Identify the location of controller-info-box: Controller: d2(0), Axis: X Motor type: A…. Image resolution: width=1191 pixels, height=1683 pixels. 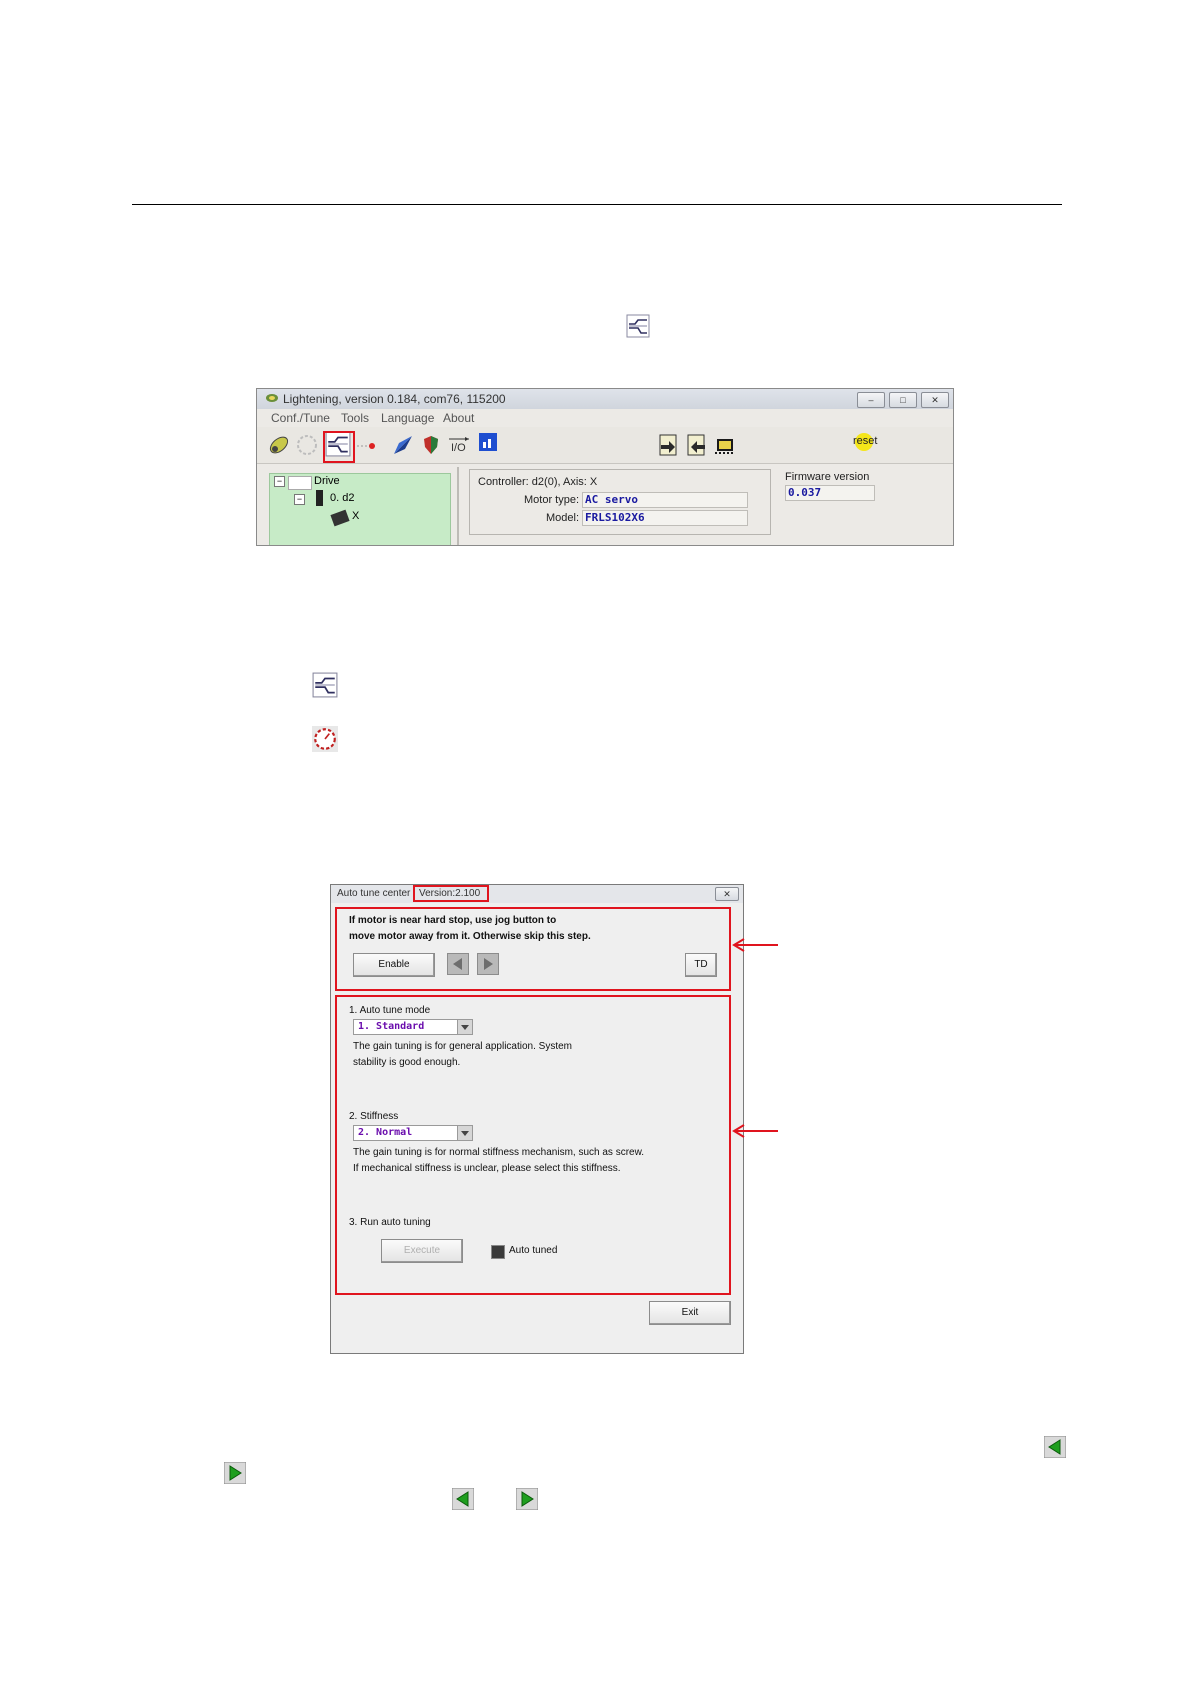
(620, 502).